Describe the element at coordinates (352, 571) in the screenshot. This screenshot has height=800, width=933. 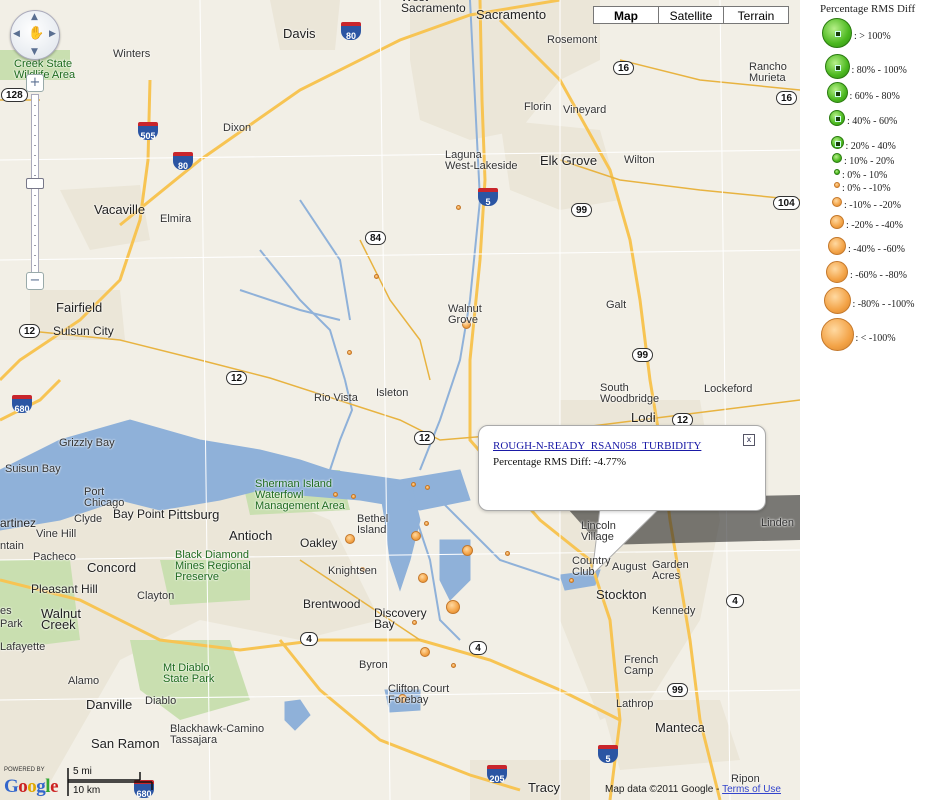
I see `place-label-knightsen: Knightsen` at that location.